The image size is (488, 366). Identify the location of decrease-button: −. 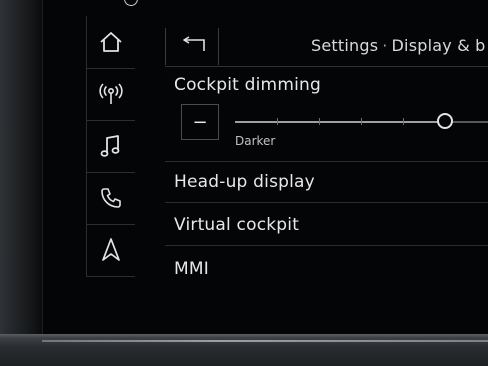
(200, 122).